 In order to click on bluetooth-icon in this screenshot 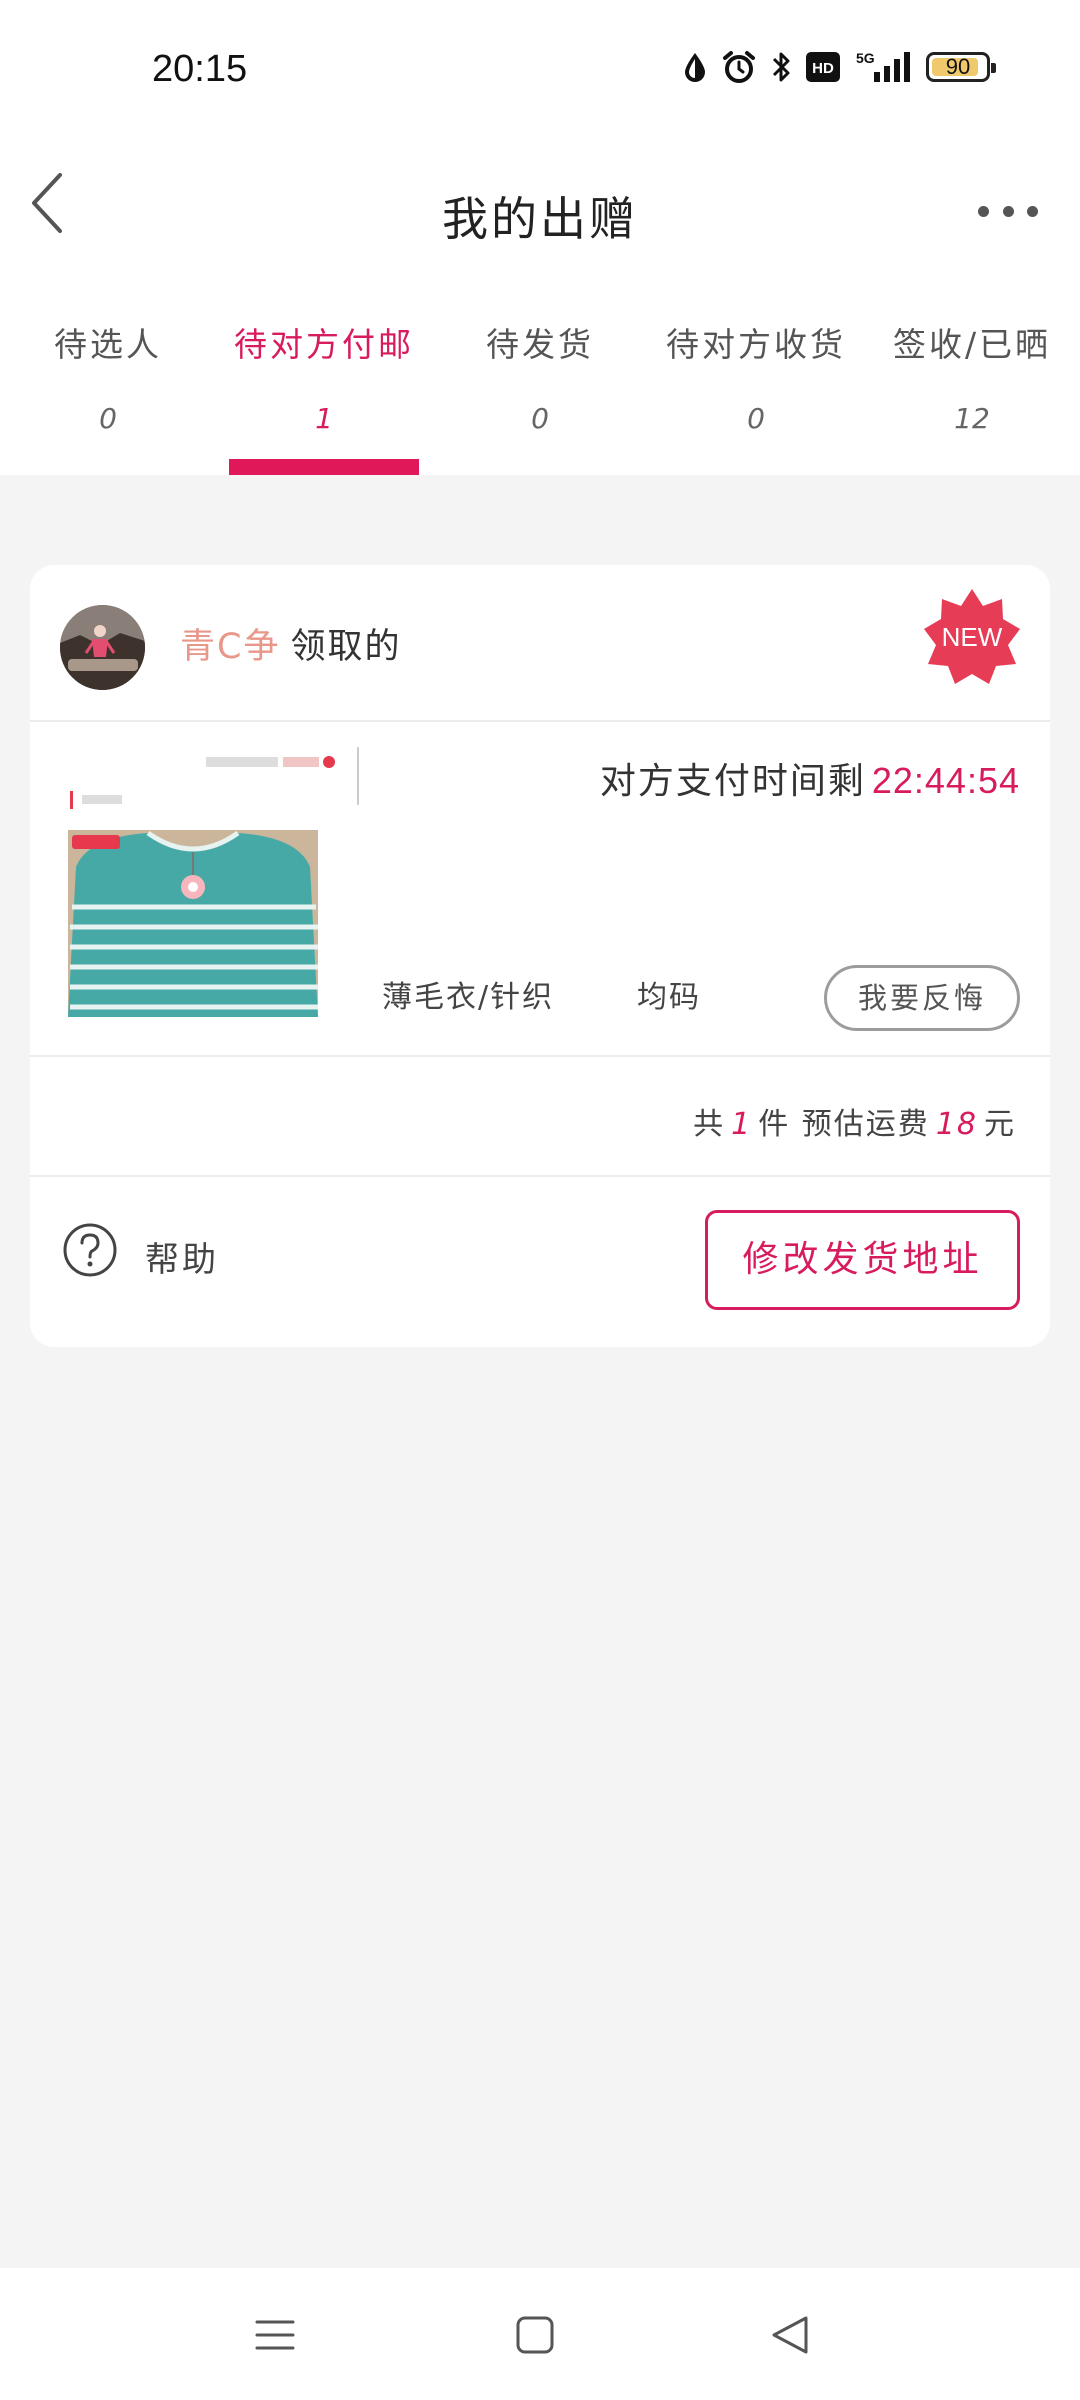, I will do `click(781, 67)`.